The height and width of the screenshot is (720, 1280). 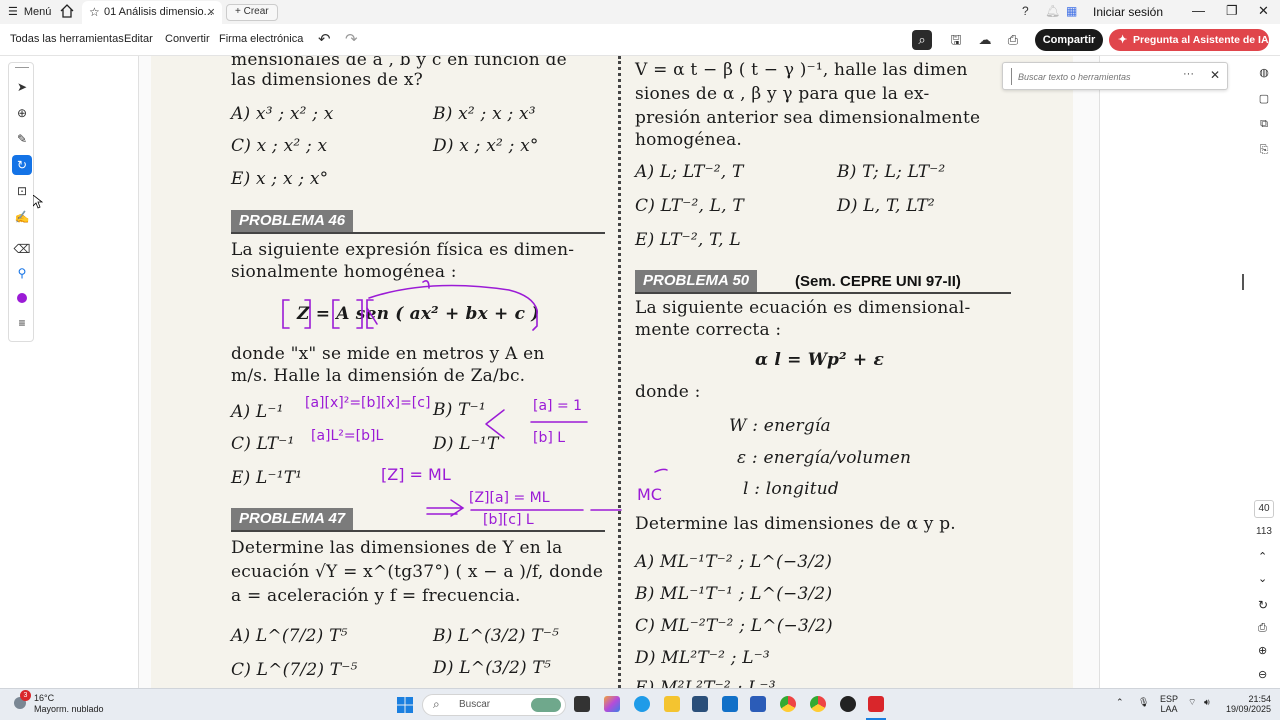 I want to click on menu-e-signature: Firma electrónica, so click(x=261, y=39).